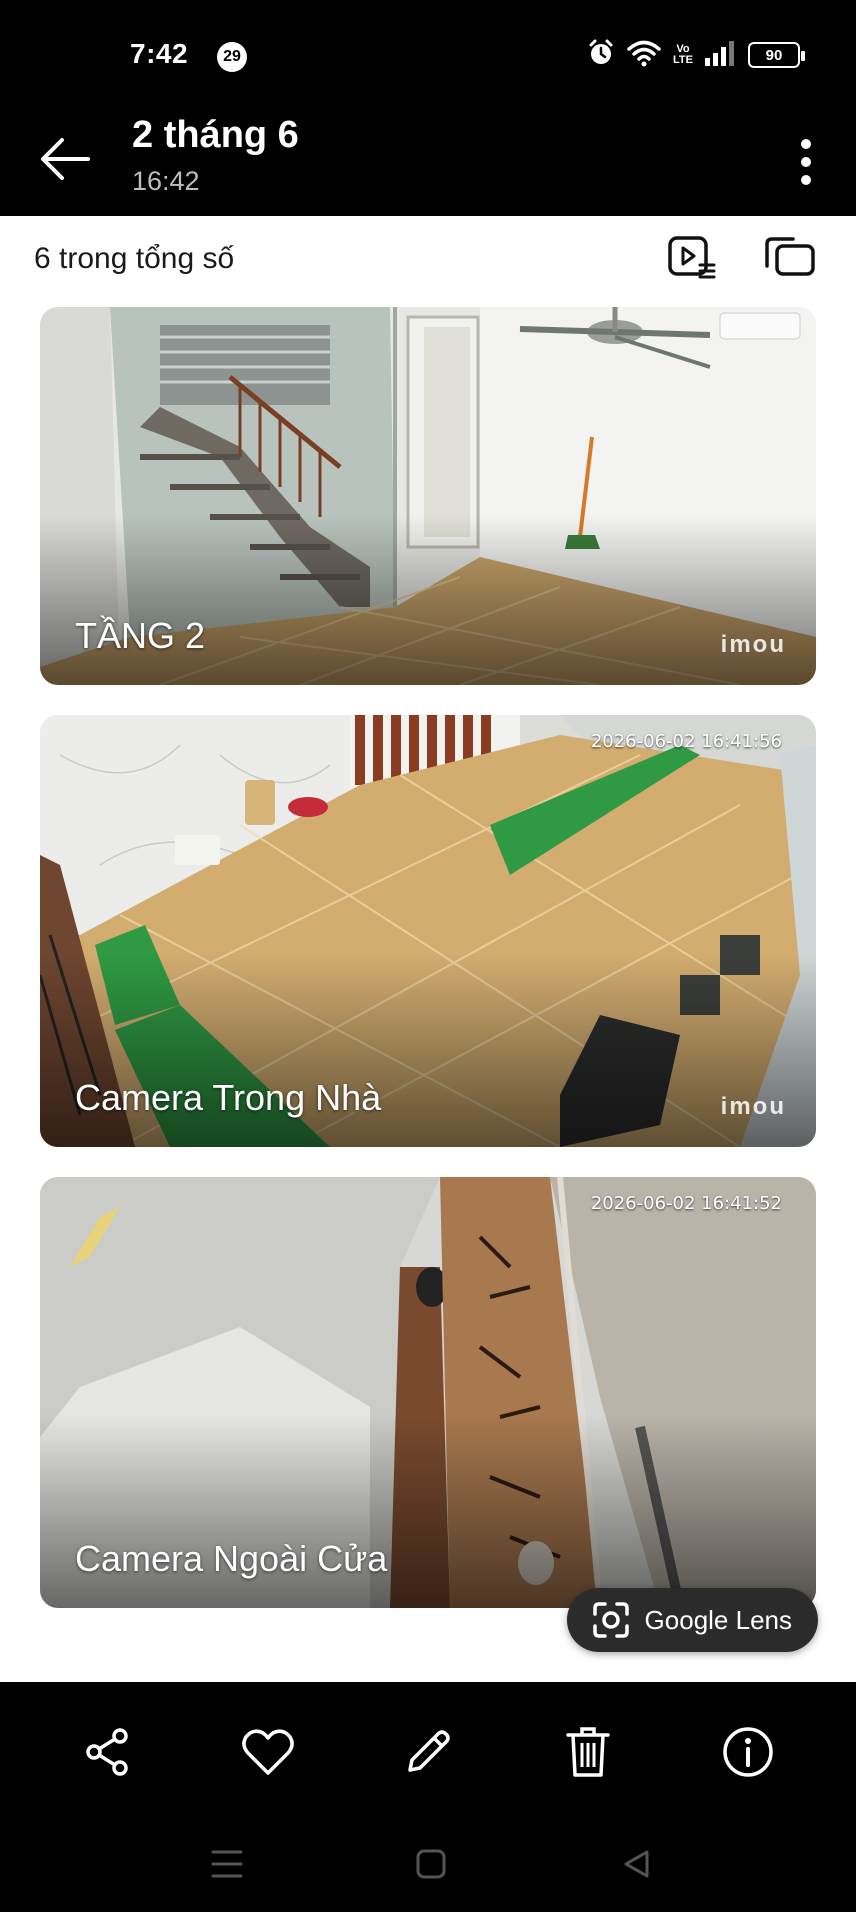 The width and height of the screenshot is (856, 1912). I want to click on wifi-icon, so click(644, 55).